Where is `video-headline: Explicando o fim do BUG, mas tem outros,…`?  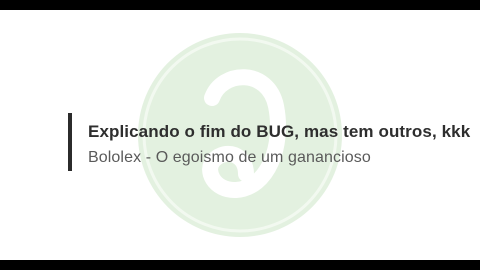
video-headline: Explicando o fim do BUG, mas tem outros,… is located at coordinates (279, 131).